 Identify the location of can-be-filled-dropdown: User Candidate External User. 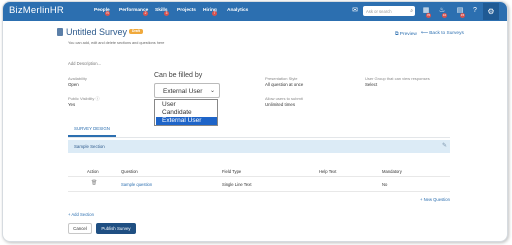
(186, 112).